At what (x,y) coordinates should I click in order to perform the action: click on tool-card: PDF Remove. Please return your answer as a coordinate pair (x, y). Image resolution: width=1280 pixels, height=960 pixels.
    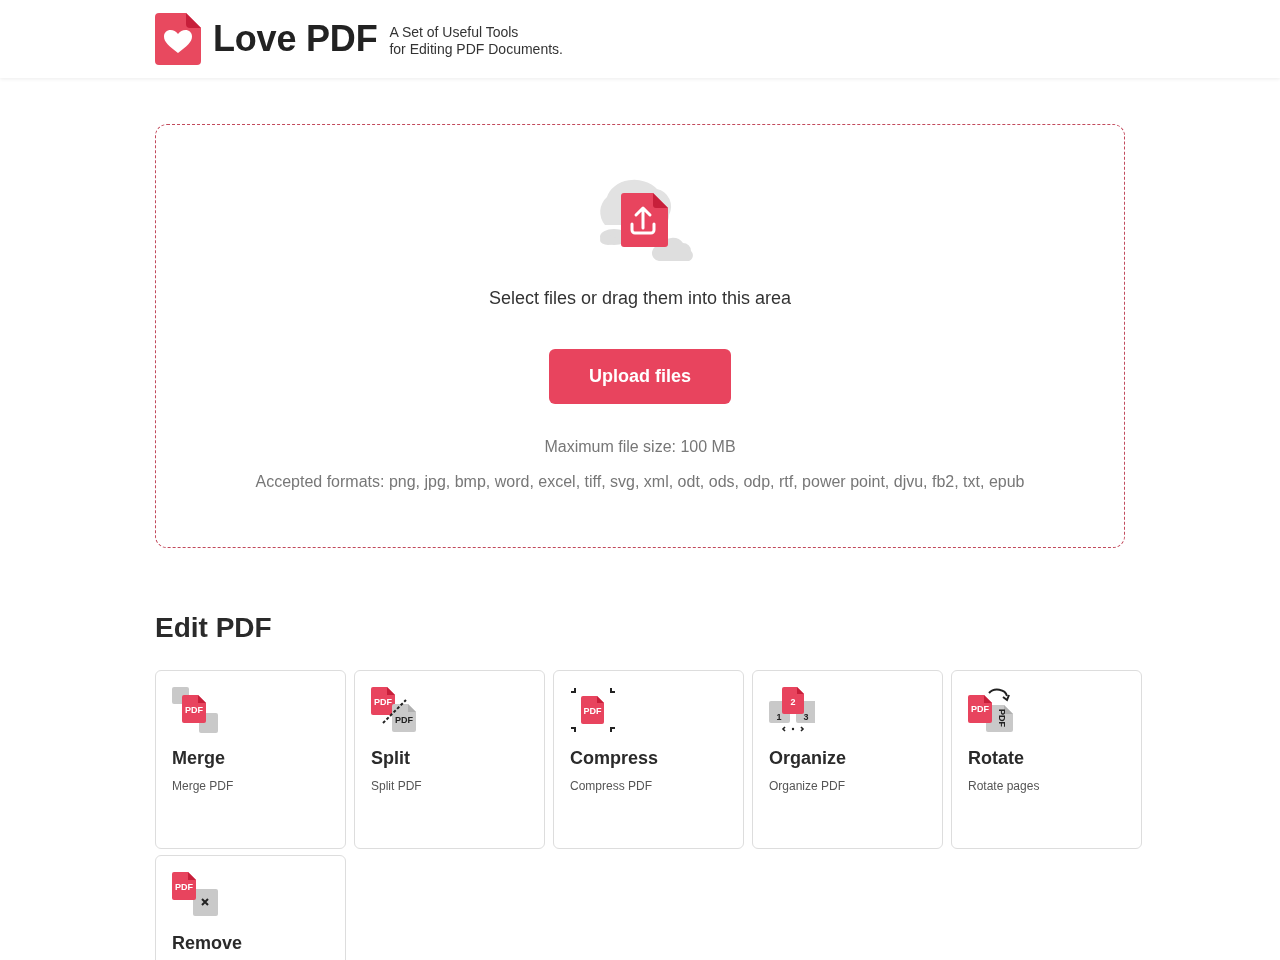
    Looking at the image, I should click on (250, 907).